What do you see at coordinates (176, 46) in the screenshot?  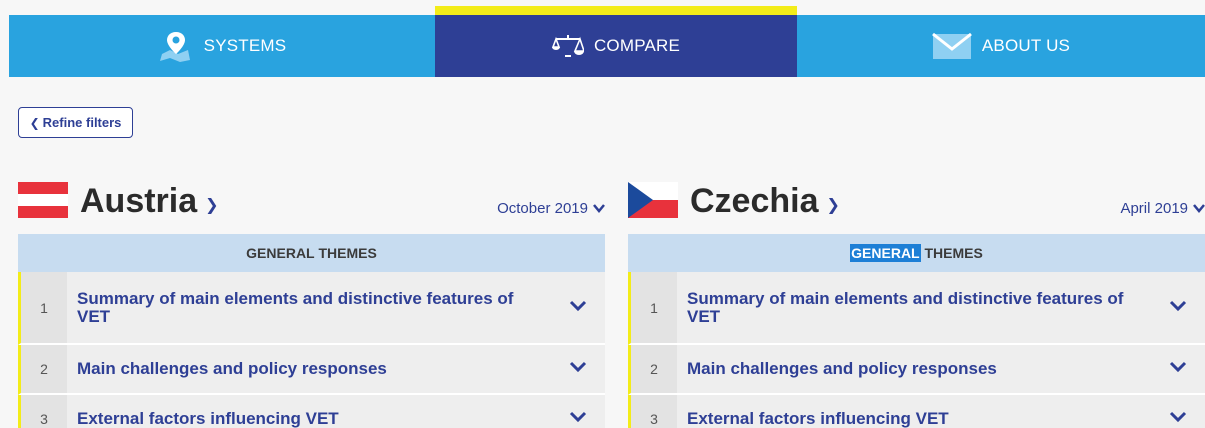 I see `map-pin-icon` at bounding box center [176, 46].